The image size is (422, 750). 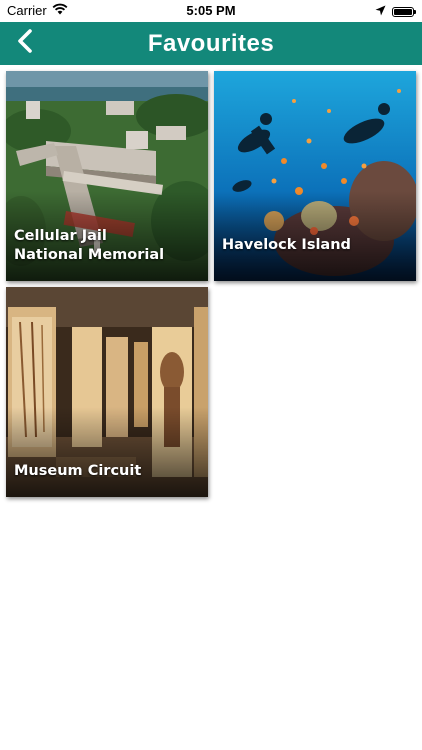 What do you see at coordinates (108, 246) in the screenshot?
I see `favourite-title: Cellular Jail National Memorial` at bounding box center [108, 246].